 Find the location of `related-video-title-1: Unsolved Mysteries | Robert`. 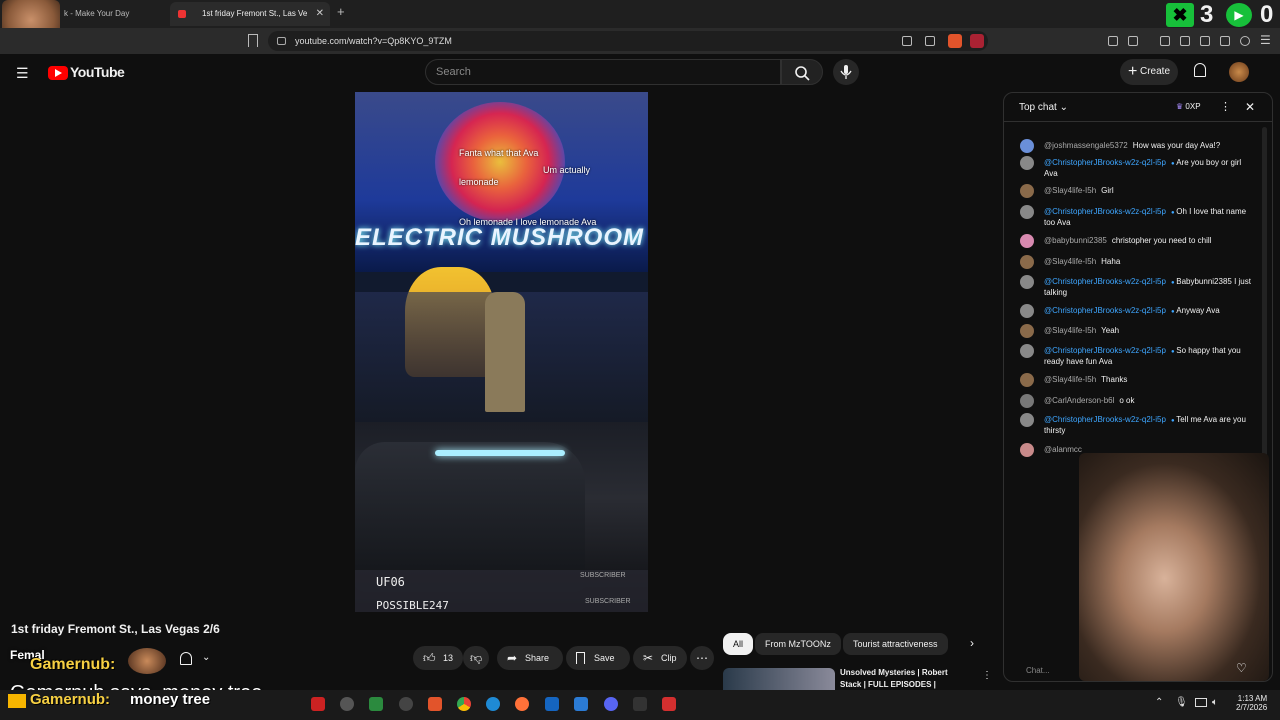

related-video-title-1: Unsolved Mysteries | Robert is located at coordinates (894, 672).